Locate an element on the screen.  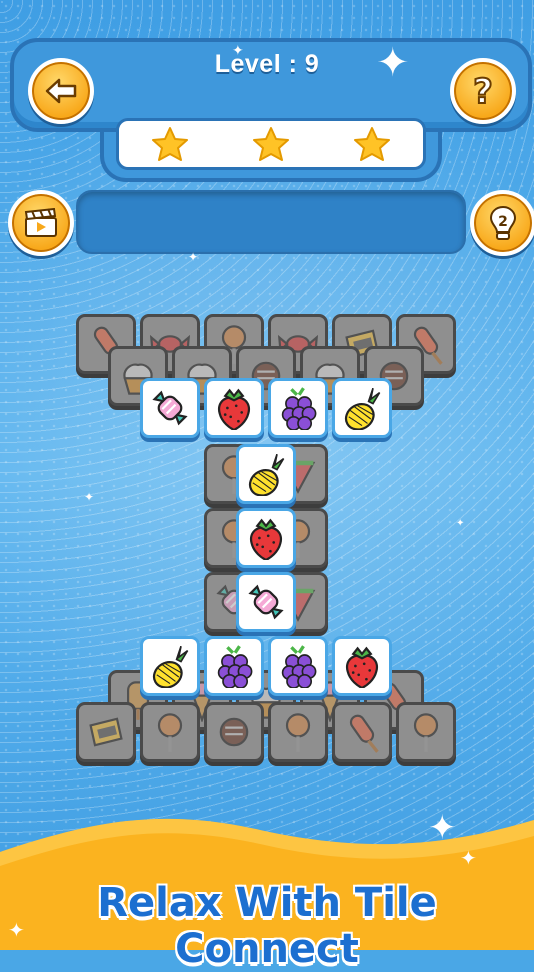
back-button is located at coordinates (61, 91).